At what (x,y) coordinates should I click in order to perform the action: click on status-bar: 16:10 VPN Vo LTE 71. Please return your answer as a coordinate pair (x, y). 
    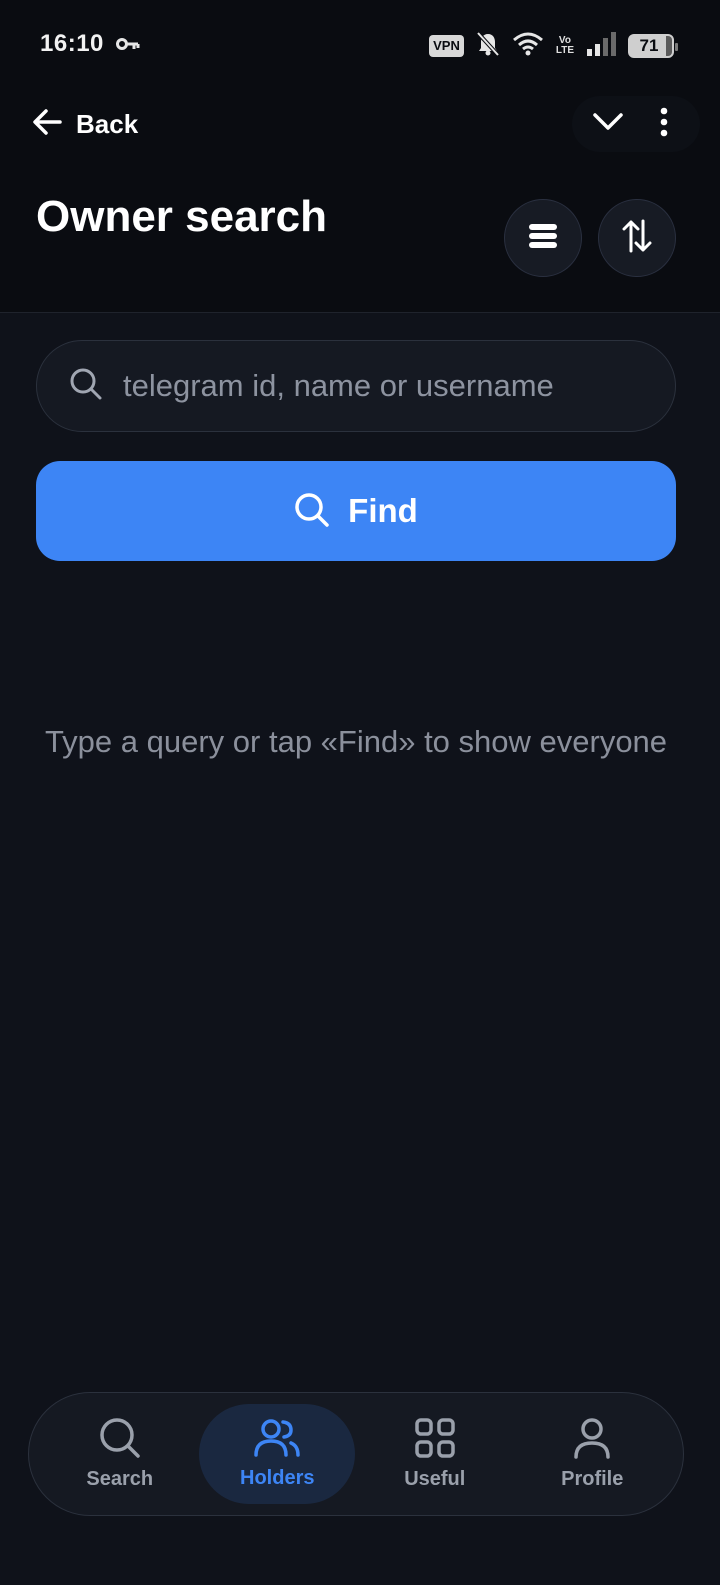
    Looking at the image, I should click on (360, 46).